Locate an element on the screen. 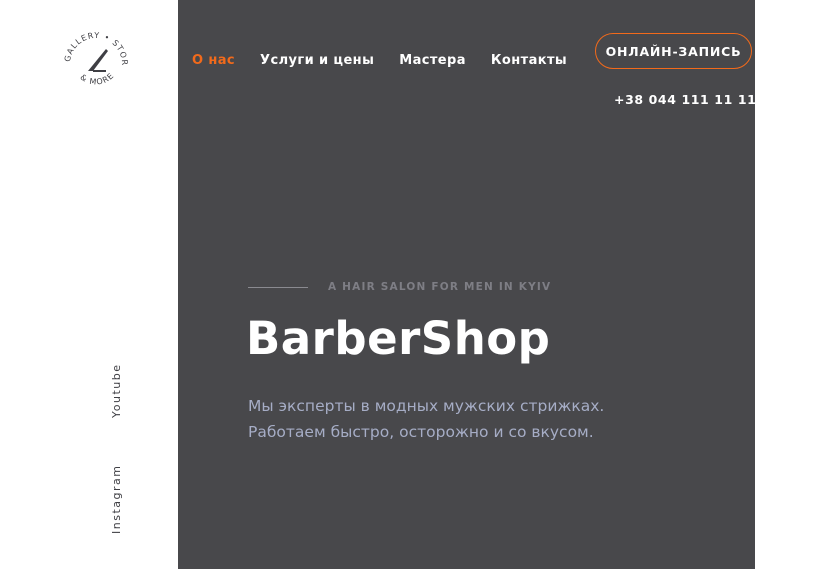  online-booking-button: ОНЛАЙН-ЗАПИСЬ is located at coordinates (673, 51).